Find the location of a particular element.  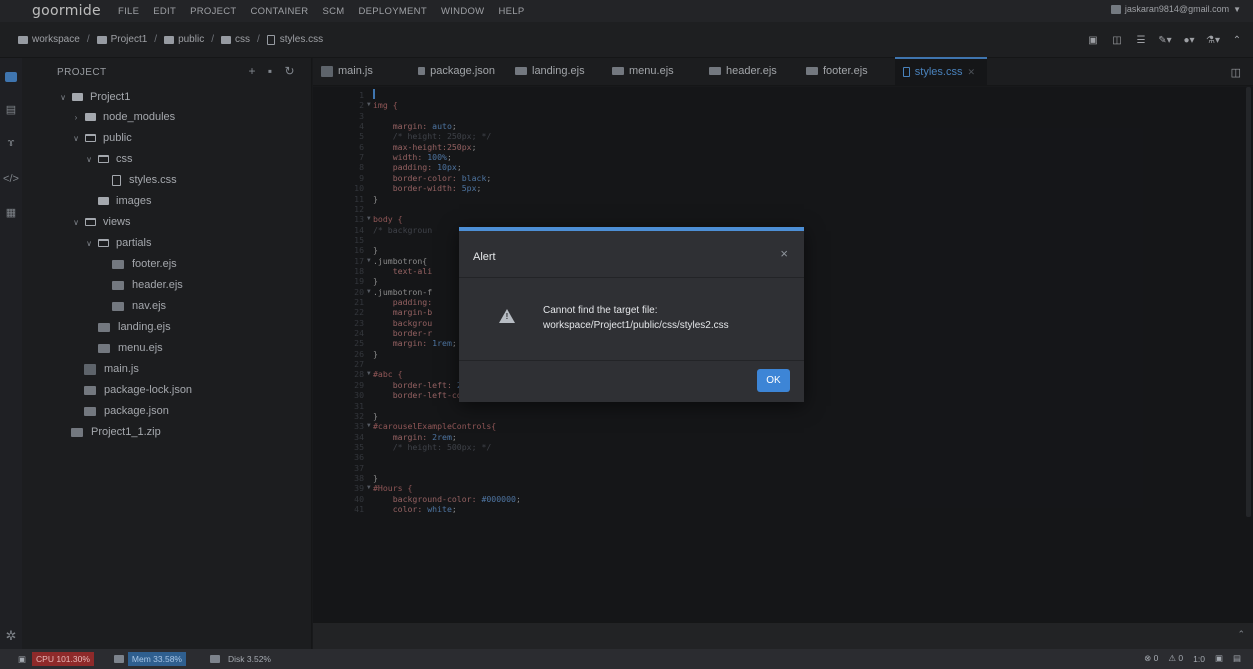

close-icon: × is located at coordinates (784, 253).